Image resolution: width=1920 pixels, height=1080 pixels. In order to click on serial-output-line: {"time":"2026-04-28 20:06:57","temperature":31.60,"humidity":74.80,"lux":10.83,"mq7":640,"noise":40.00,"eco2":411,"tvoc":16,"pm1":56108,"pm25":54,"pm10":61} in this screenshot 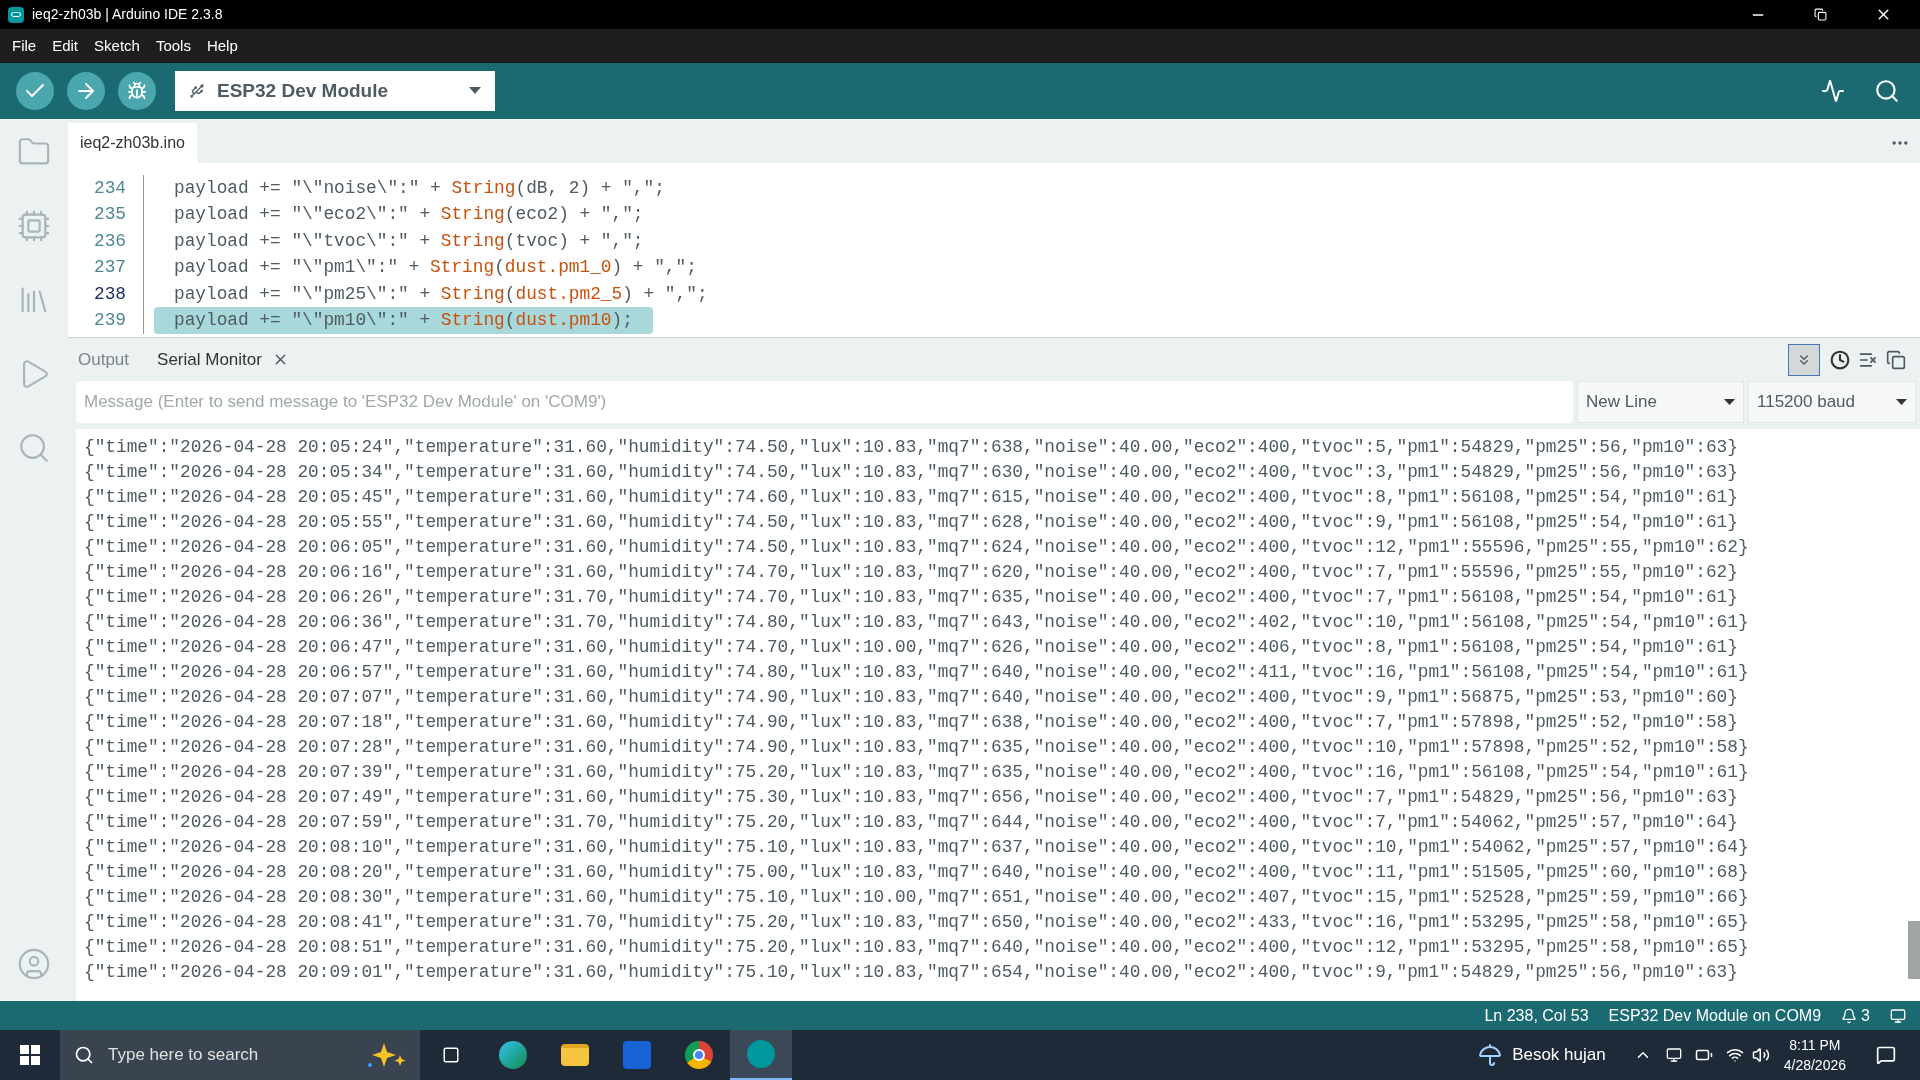, I will do `click(917, 672)`.